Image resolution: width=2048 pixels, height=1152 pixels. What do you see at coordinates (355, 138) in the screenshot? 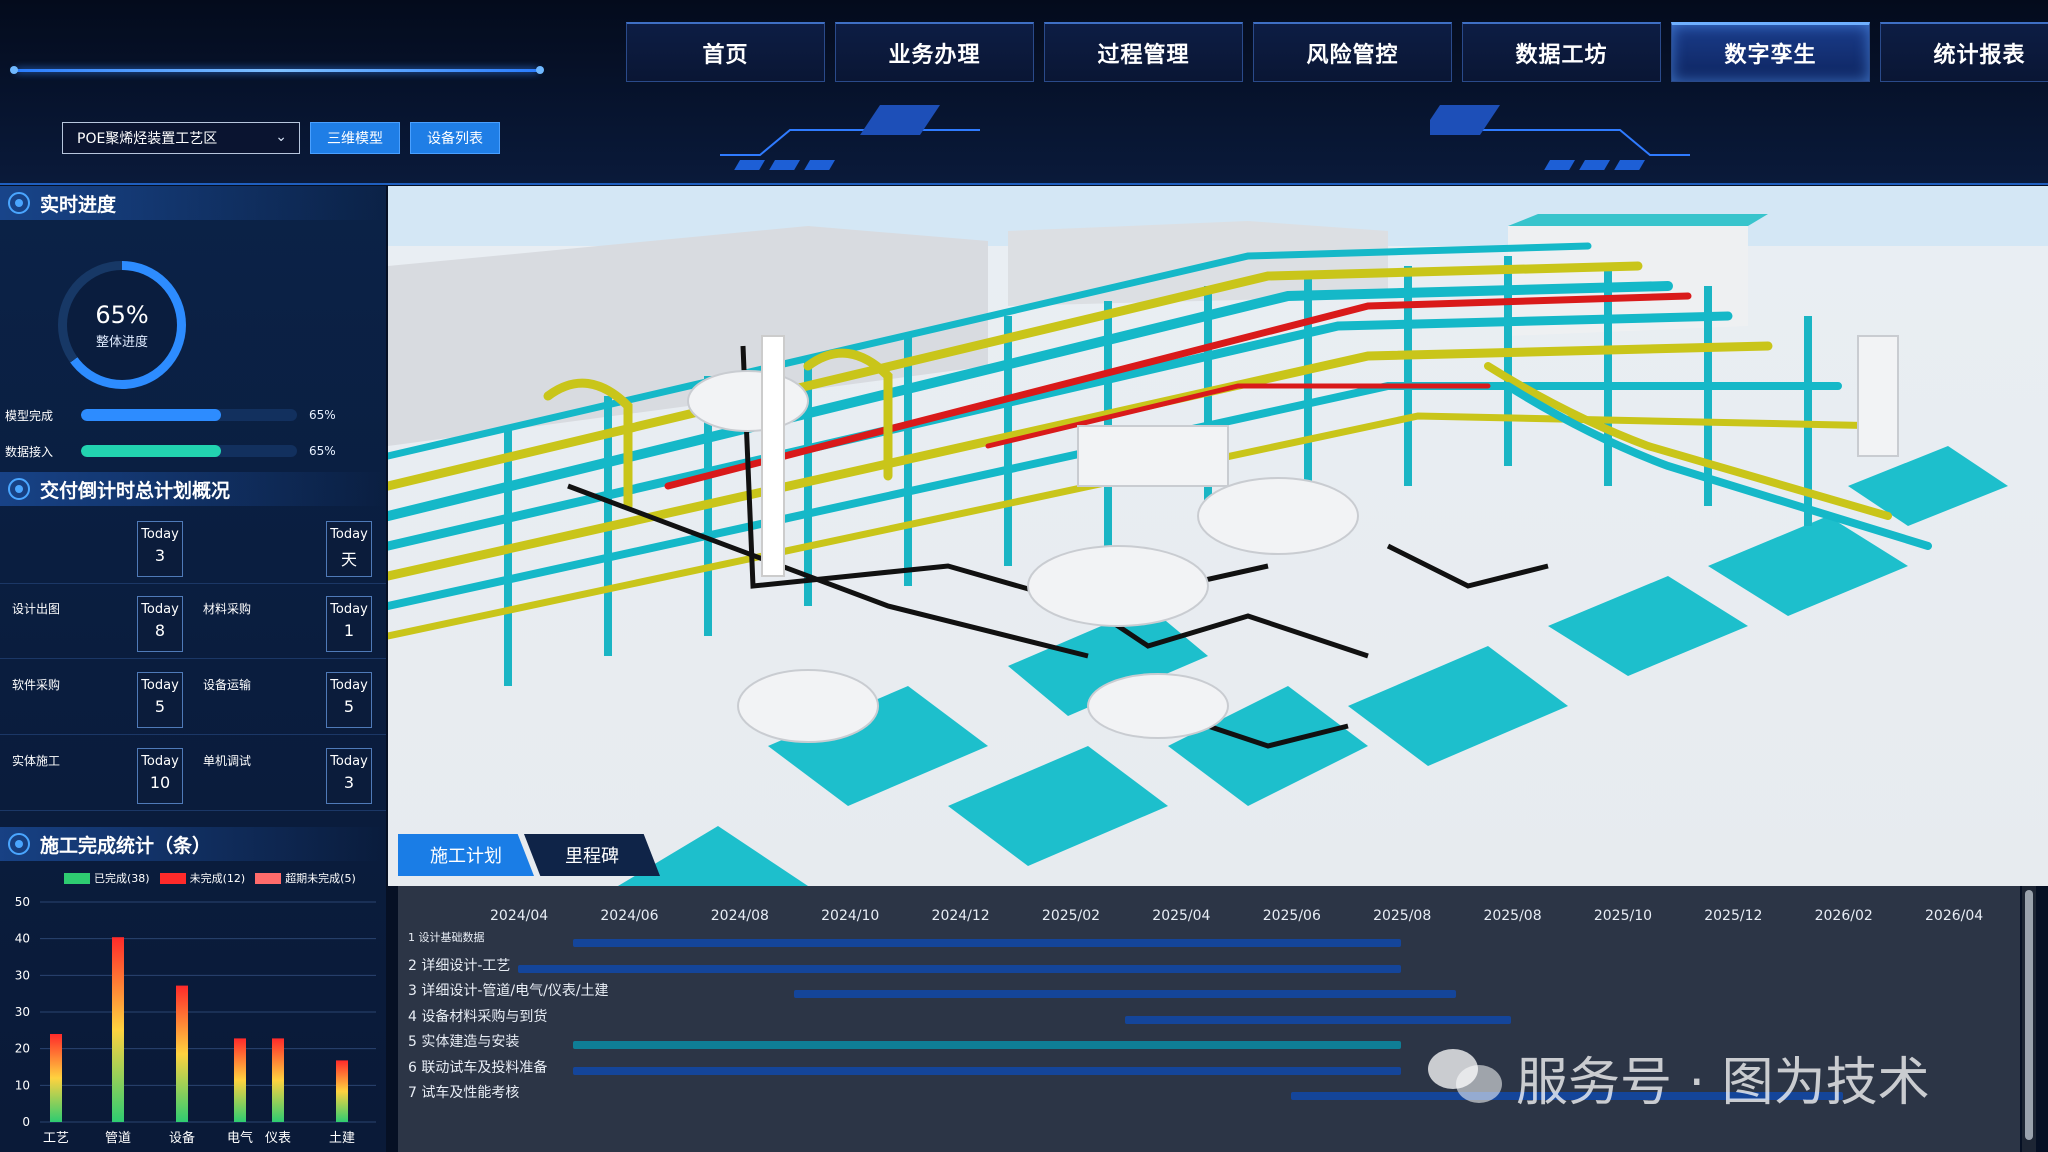
I see `3d-model-button: 三维模型` at bounding box center [355, 138].